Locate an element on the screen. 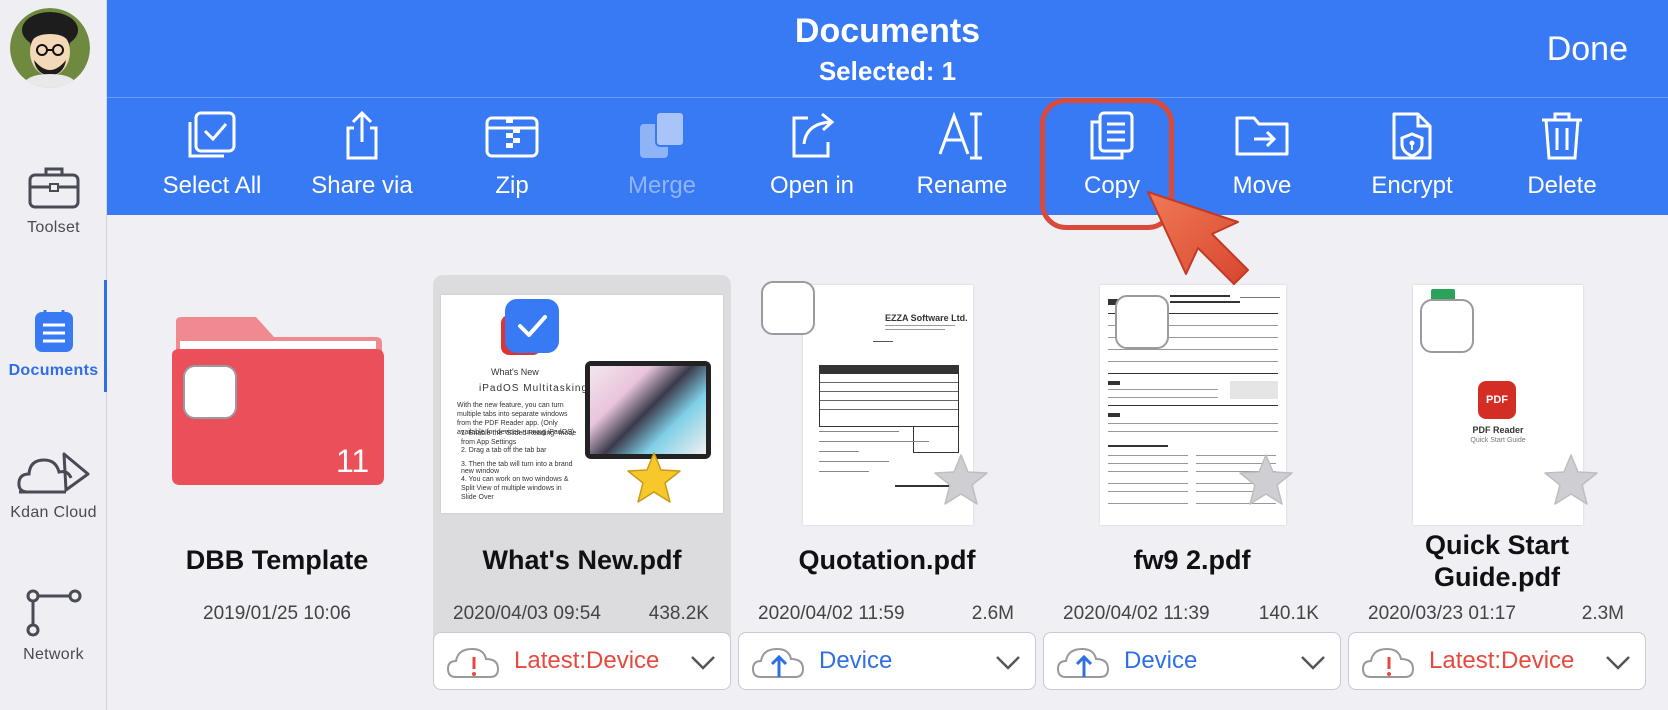 Image resolution: width=1668 pixels, height=710 pixels. file-name: Quotation.pdf is located at coordinates (887, 560).